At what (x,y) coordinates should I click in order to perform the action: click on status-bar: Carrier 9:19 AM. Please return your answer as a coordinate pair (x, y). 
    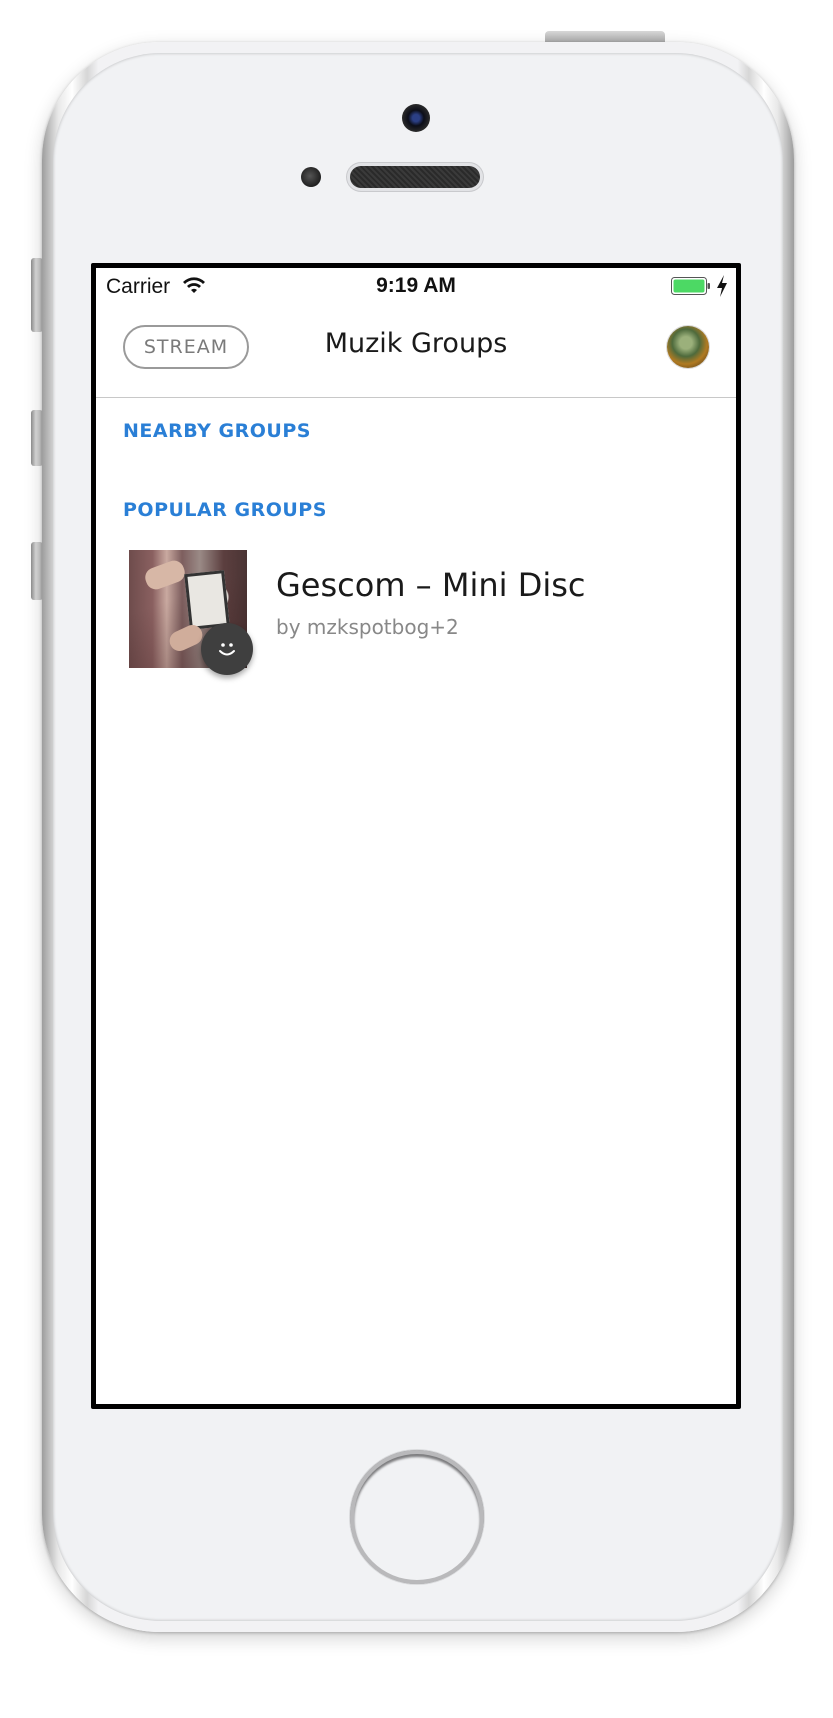
    Looking at the image, I should click on (416, 288).